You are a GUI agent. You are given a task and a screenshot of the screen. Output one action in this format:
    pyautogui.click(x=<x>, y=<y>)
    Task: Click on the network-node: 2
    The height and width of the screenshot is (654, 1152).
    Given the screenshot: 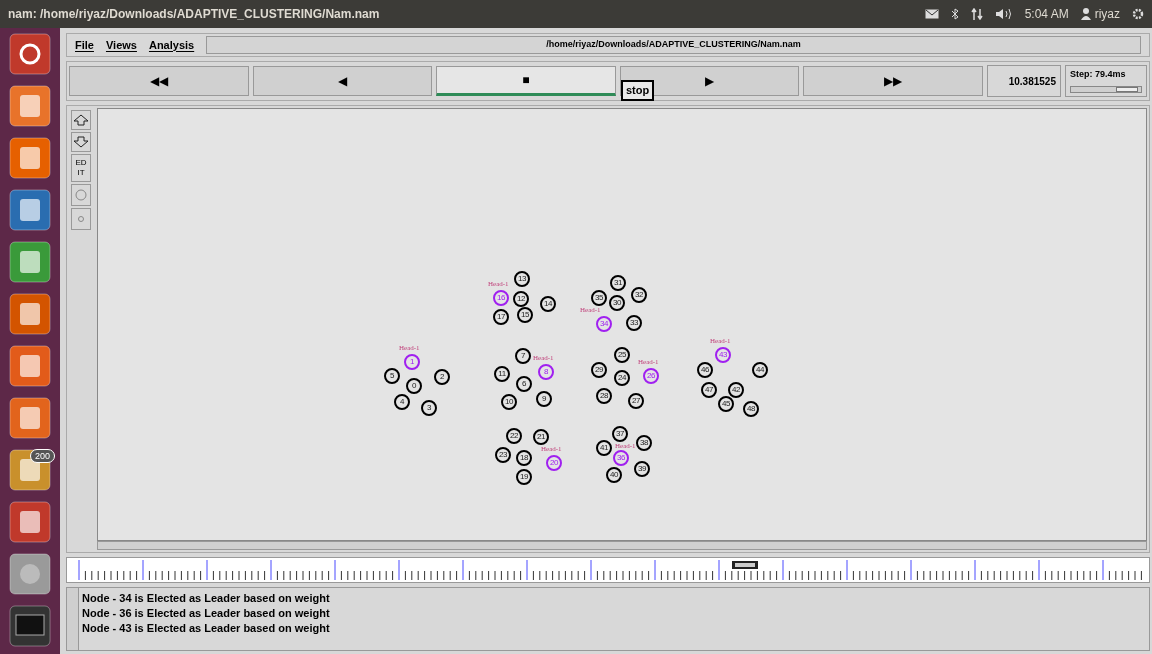 What is the action you would take?
    pyautogui.click(x=442, y=377)
    